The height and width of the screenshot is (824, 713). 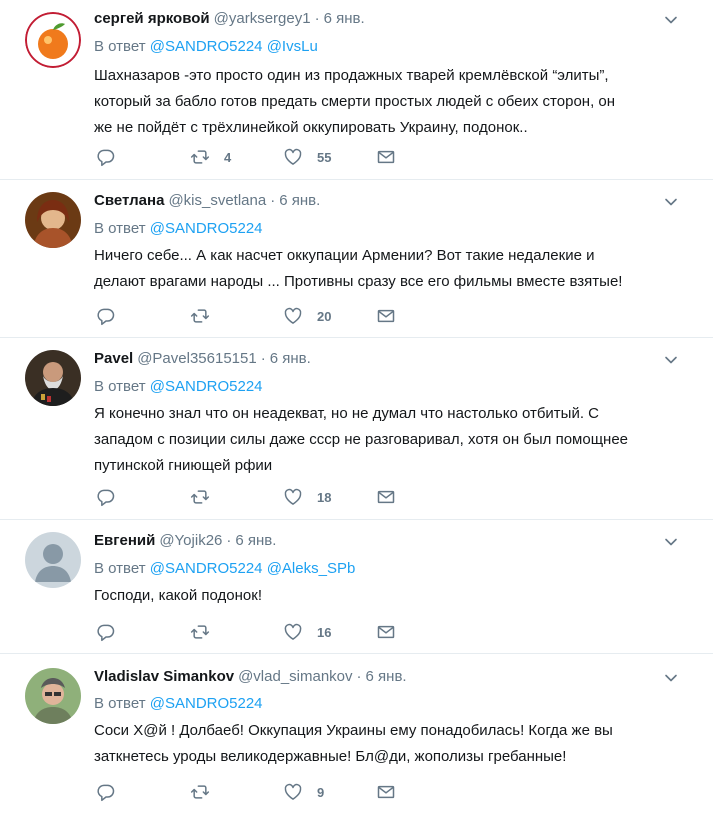 What do you see at coordinates (303, 792) in the screenshot?
I see `like-button: 9` at bounding box center [303, 792].